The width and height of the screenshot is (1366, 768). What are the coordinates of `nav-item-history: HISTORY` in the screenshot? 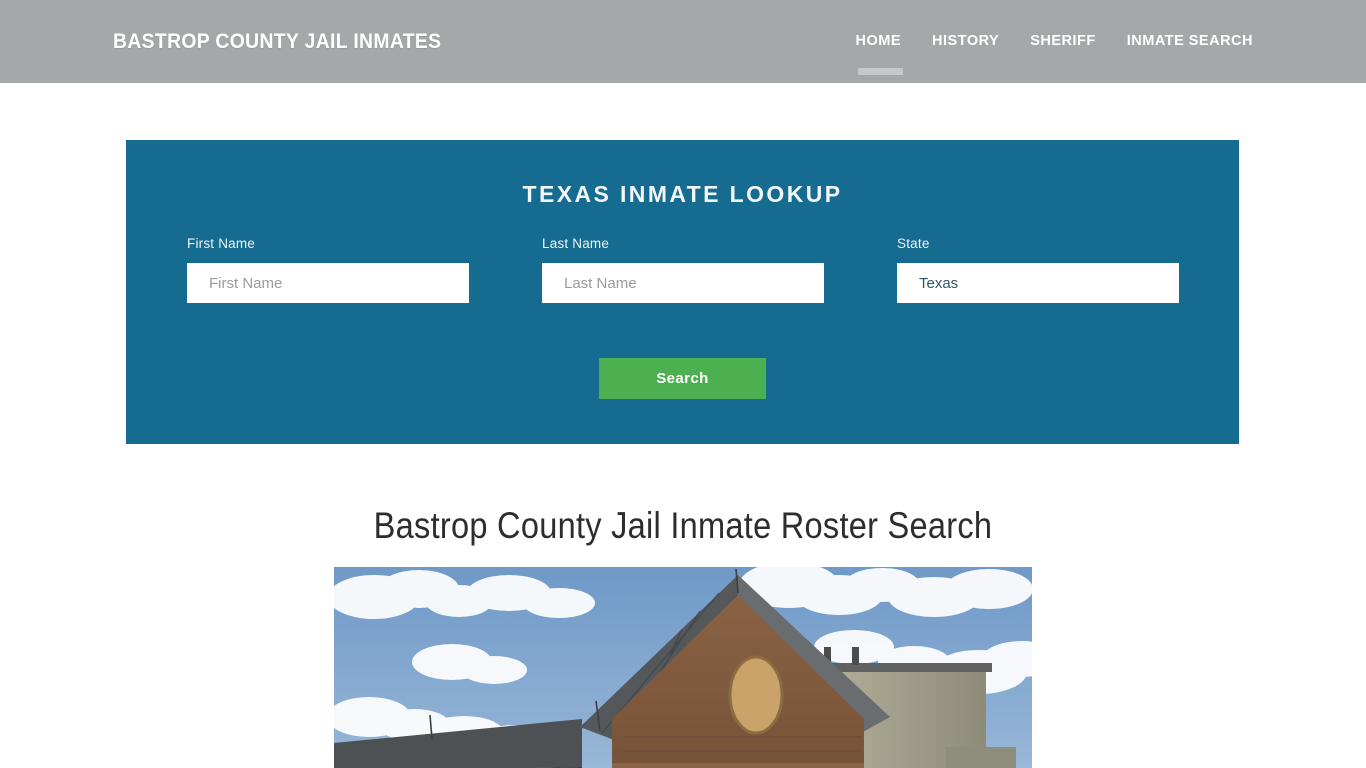 It's located at (965, 41).